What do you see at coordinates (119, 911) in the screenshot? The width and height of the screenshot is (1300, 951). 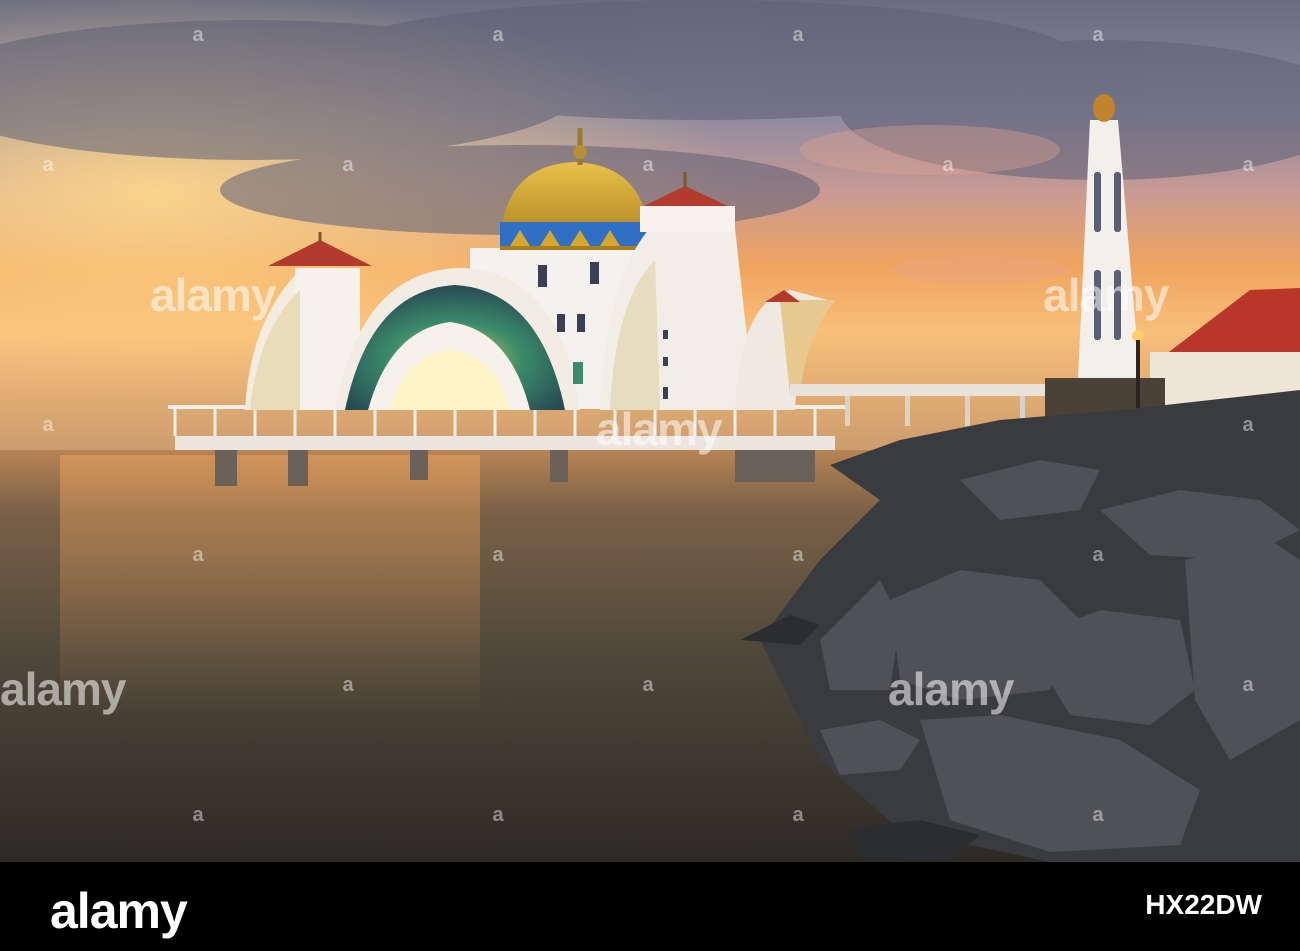 I see `brand-logo: alamy` at bounding box center [119, 911].